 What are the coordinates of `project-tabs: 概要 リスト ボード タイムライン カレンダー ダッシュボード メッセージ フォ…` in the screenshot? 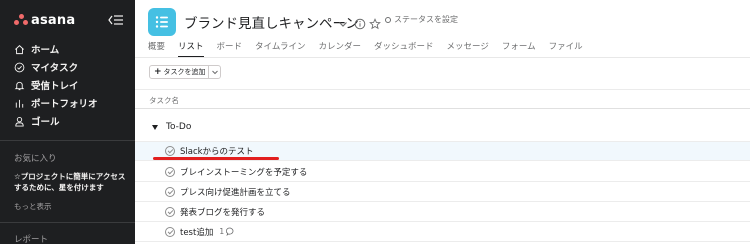 It's located at (372, 49).